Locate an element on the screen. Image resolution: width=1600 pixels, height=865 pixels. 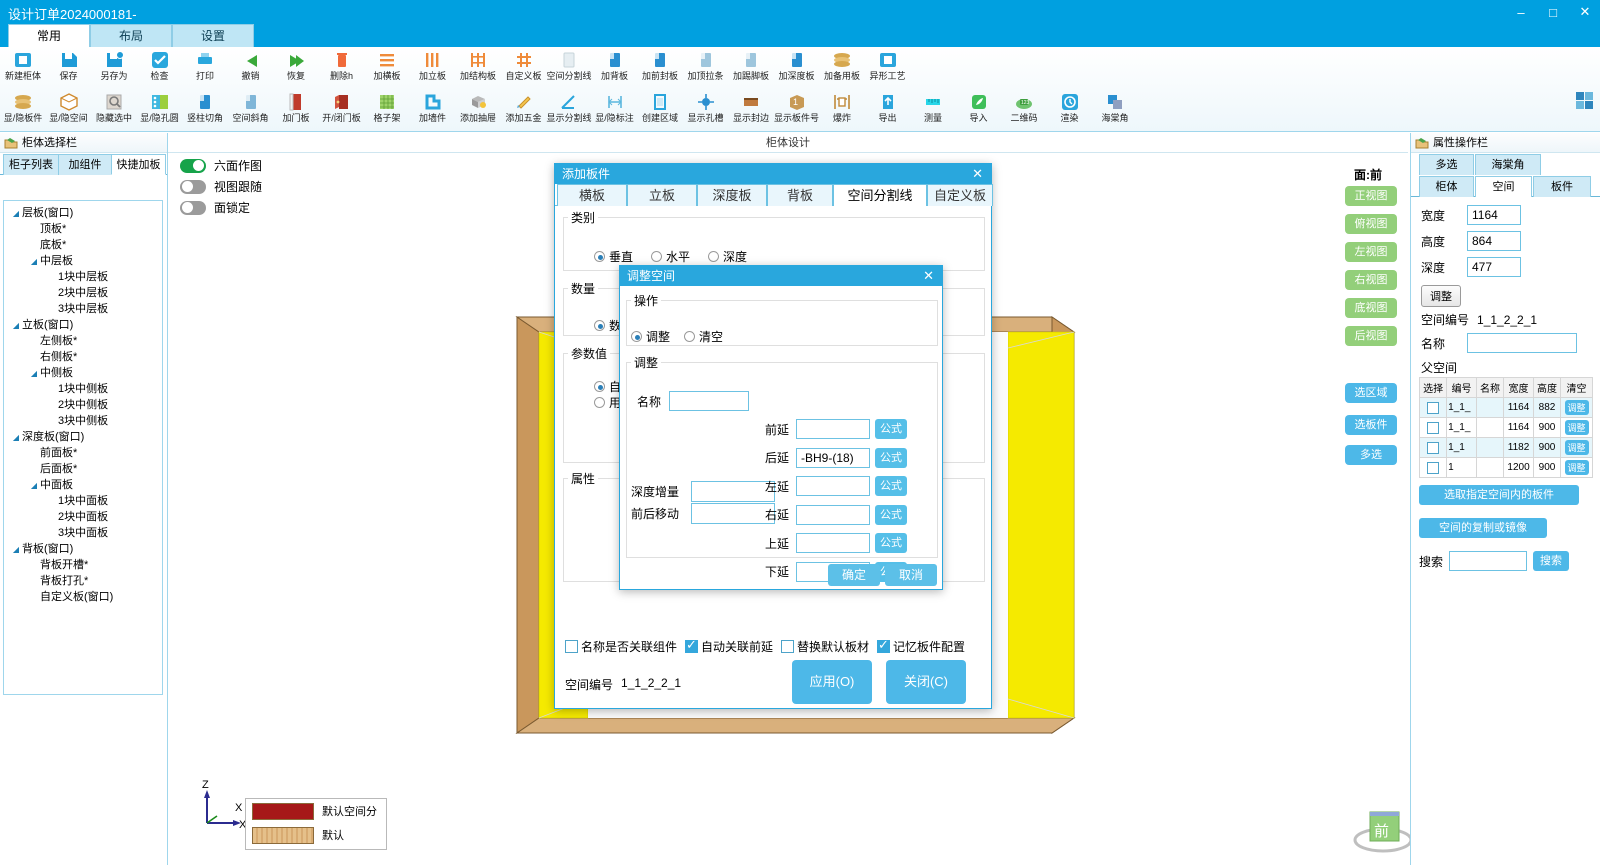
ribbon-row2-space-bevel-icon: 空间斜角 is located at coordinates (251, 111).